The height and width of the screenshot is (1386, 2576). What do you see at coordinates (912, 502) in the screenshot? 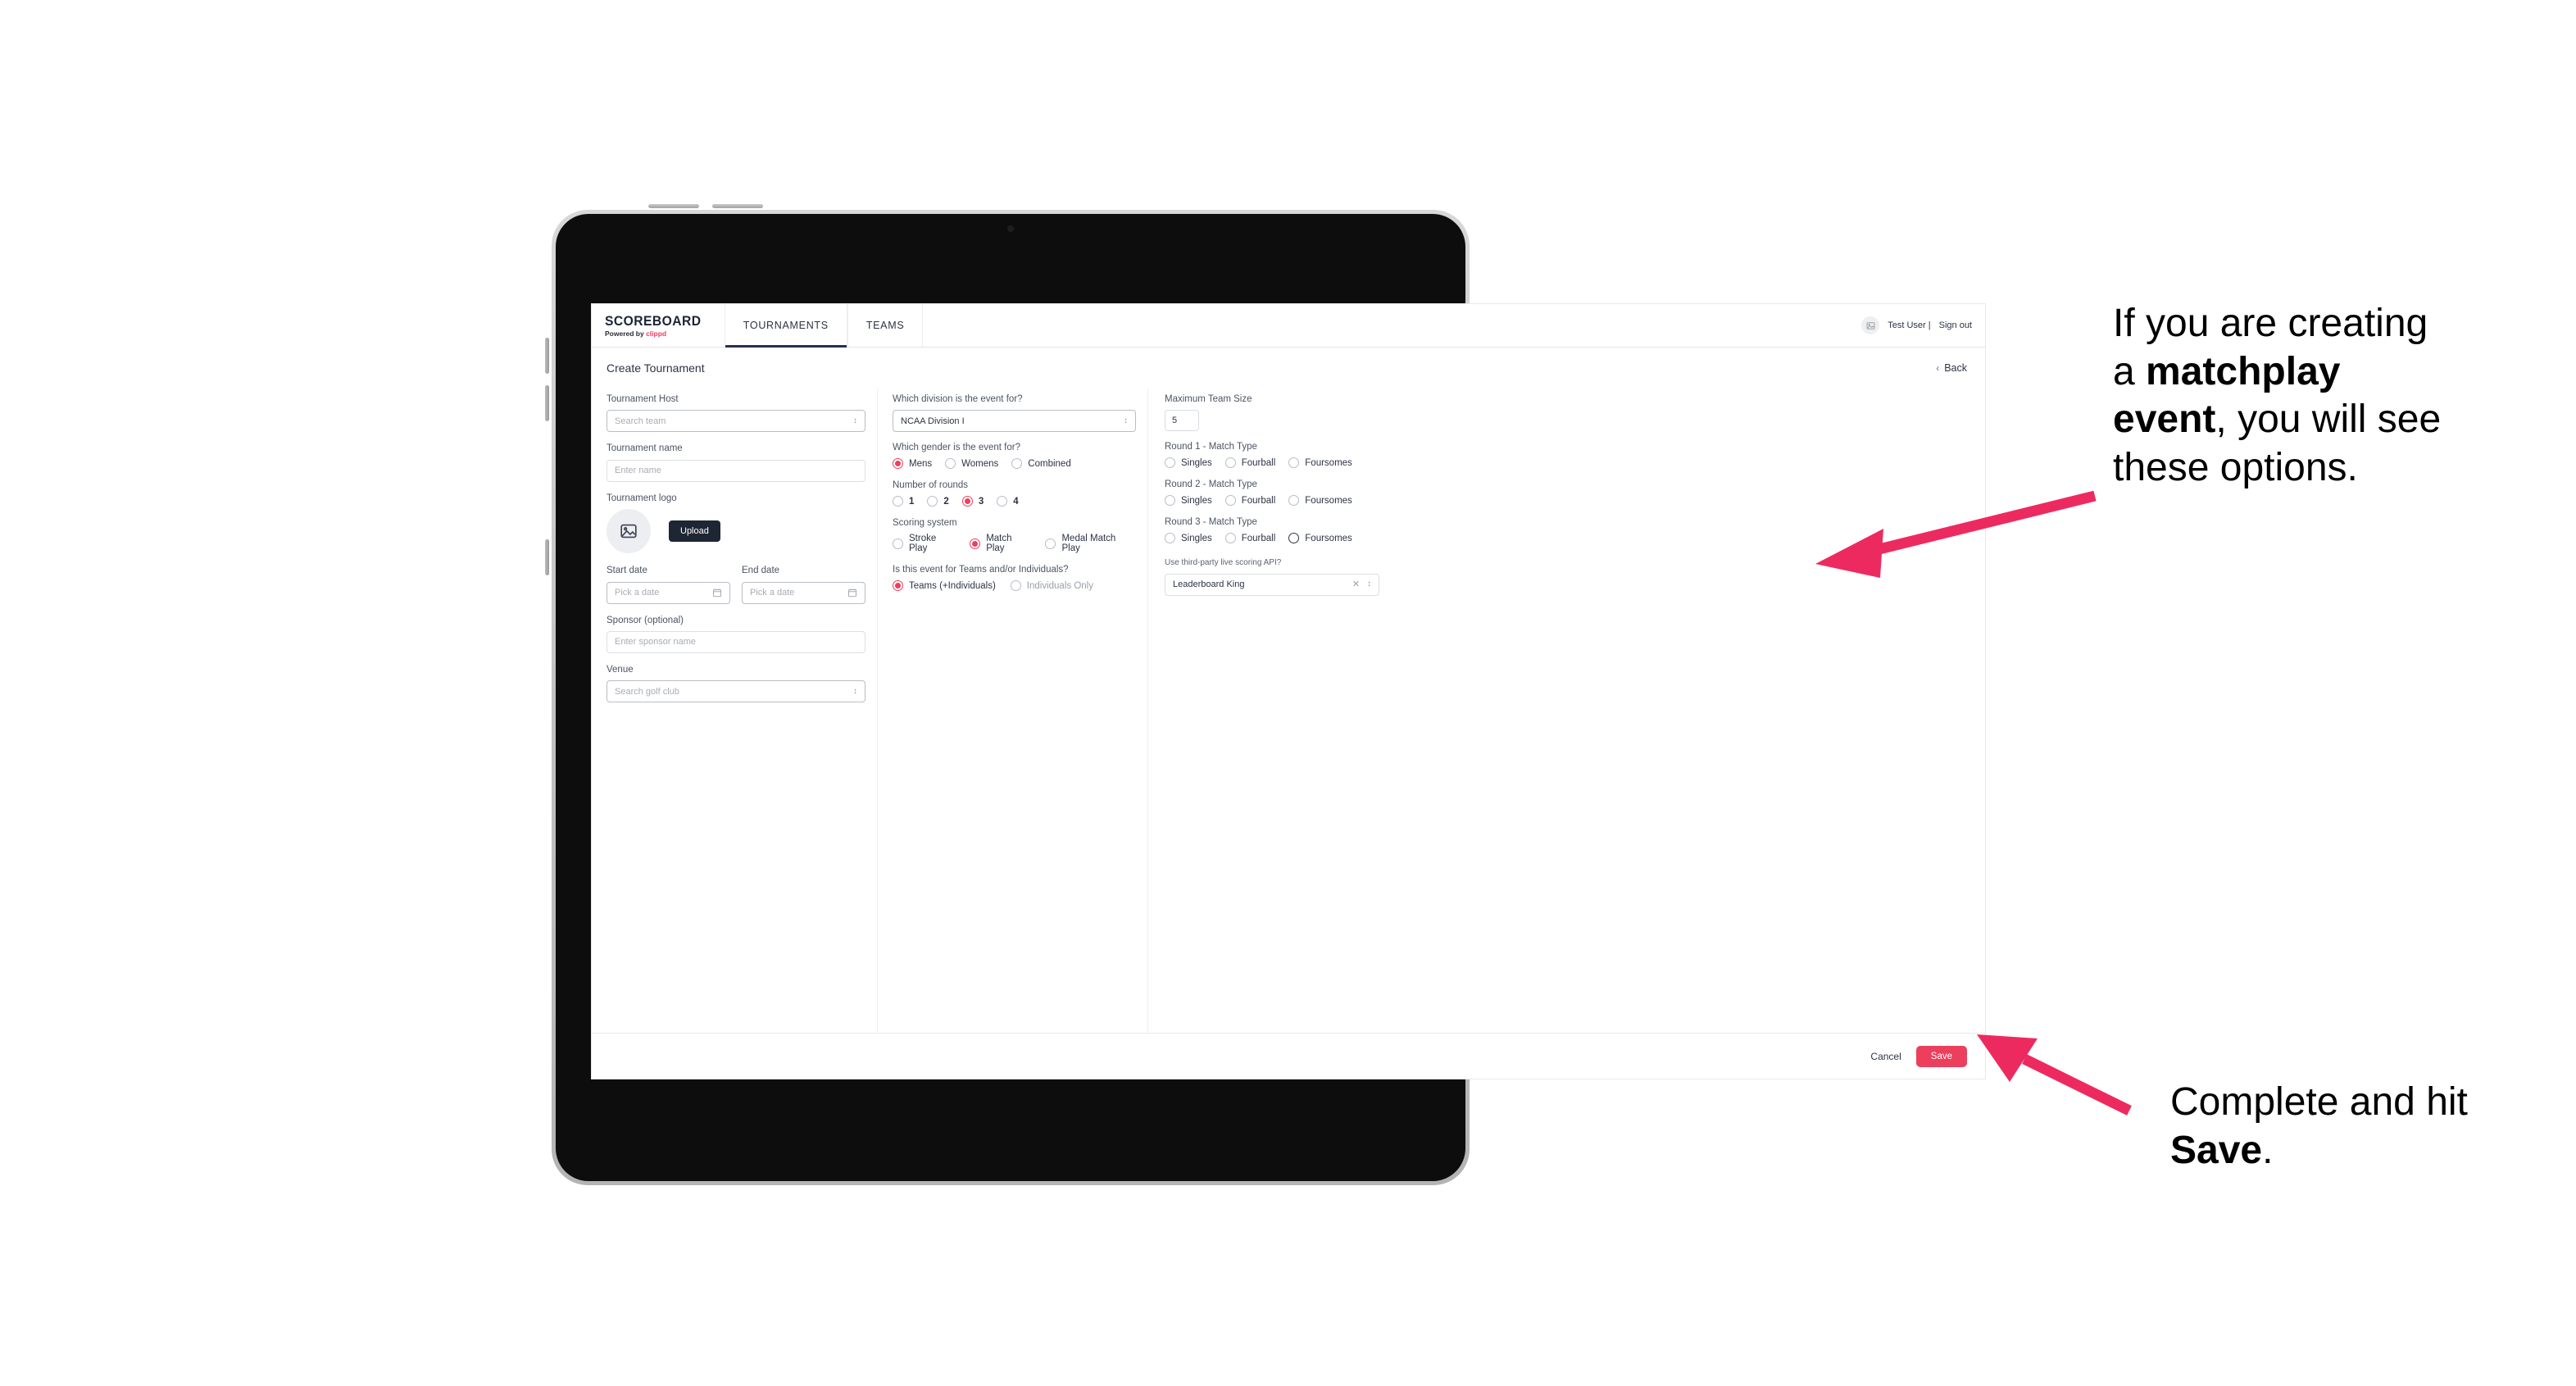
I see `radio-label: 1` at bounding box center [912, 502].